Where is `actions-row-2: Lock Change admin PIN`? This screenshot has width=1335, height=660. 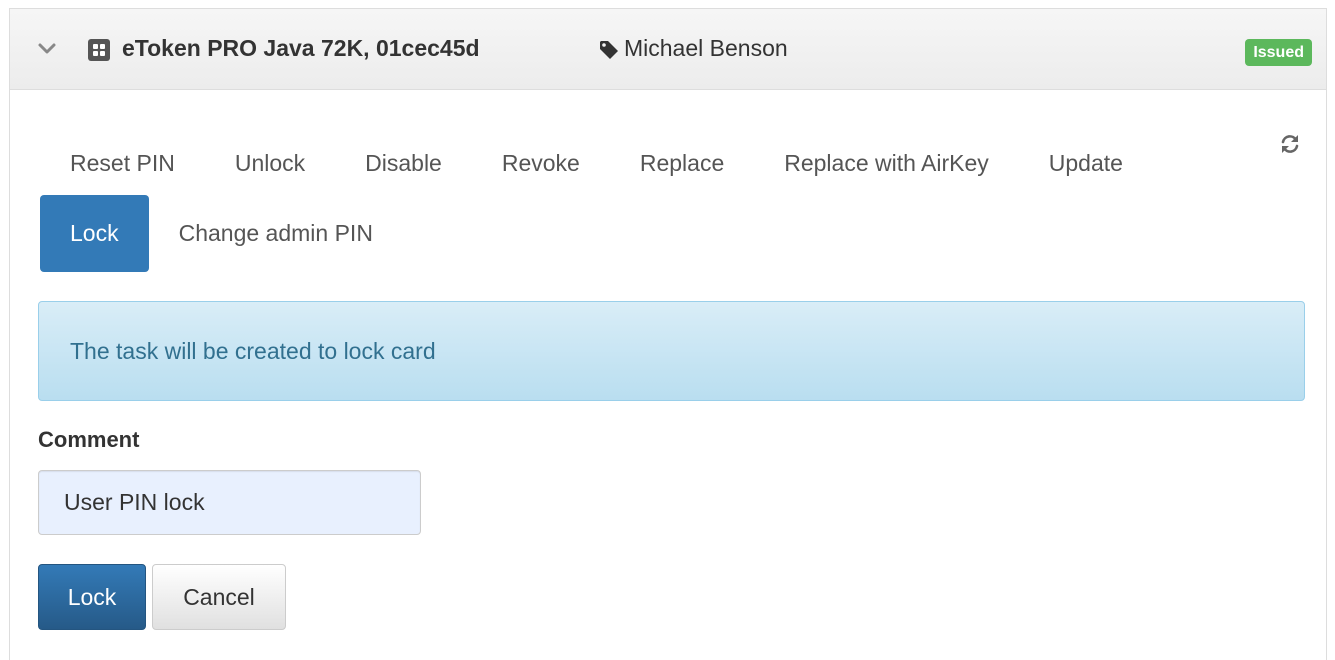 actions-row-2: Lock Change admin PIN is located at coordinates (221, 233).